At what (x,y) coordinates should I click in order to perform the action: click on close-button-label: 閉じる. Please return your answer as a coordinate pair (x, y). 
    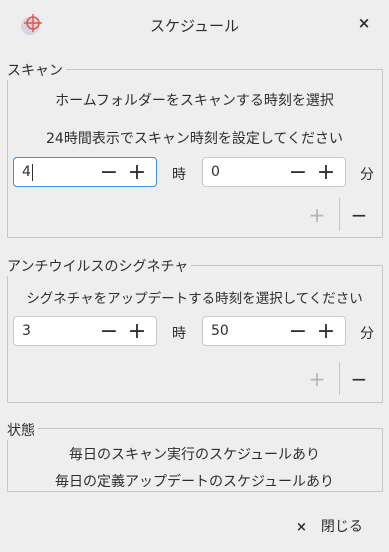
    Looking at the image, I should click on (341, 527).